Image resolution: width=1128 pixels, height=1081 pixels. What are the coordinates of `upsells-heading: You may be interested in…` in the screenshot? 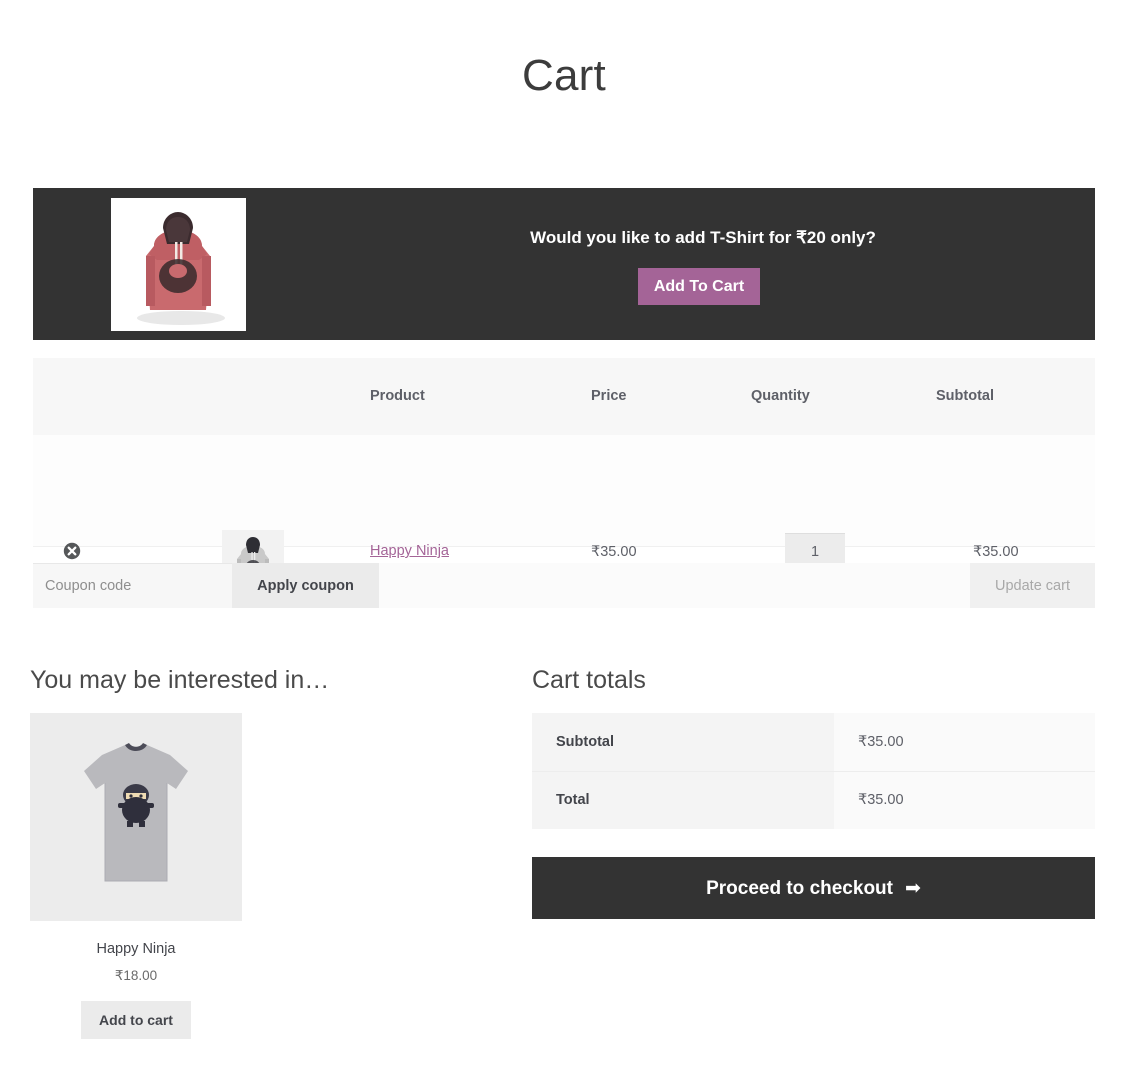 It's located at (180, 680).